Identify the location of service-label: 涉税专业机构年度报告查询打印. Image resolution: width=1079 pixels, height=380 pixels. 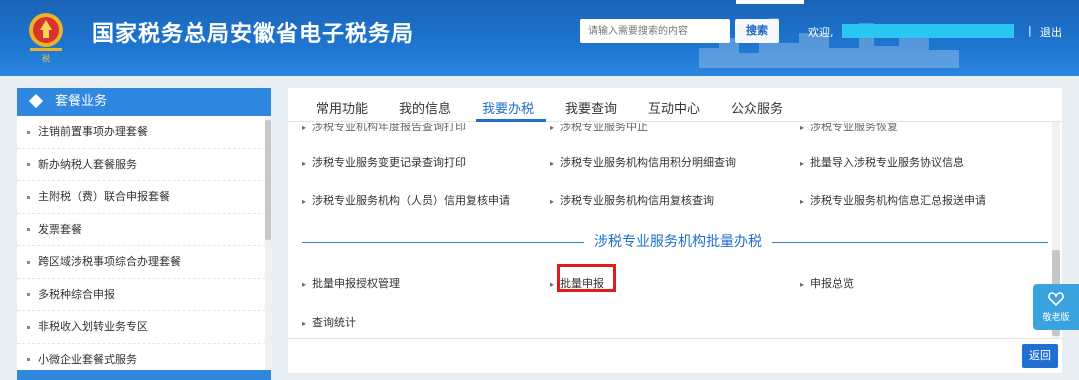
(389, 127).